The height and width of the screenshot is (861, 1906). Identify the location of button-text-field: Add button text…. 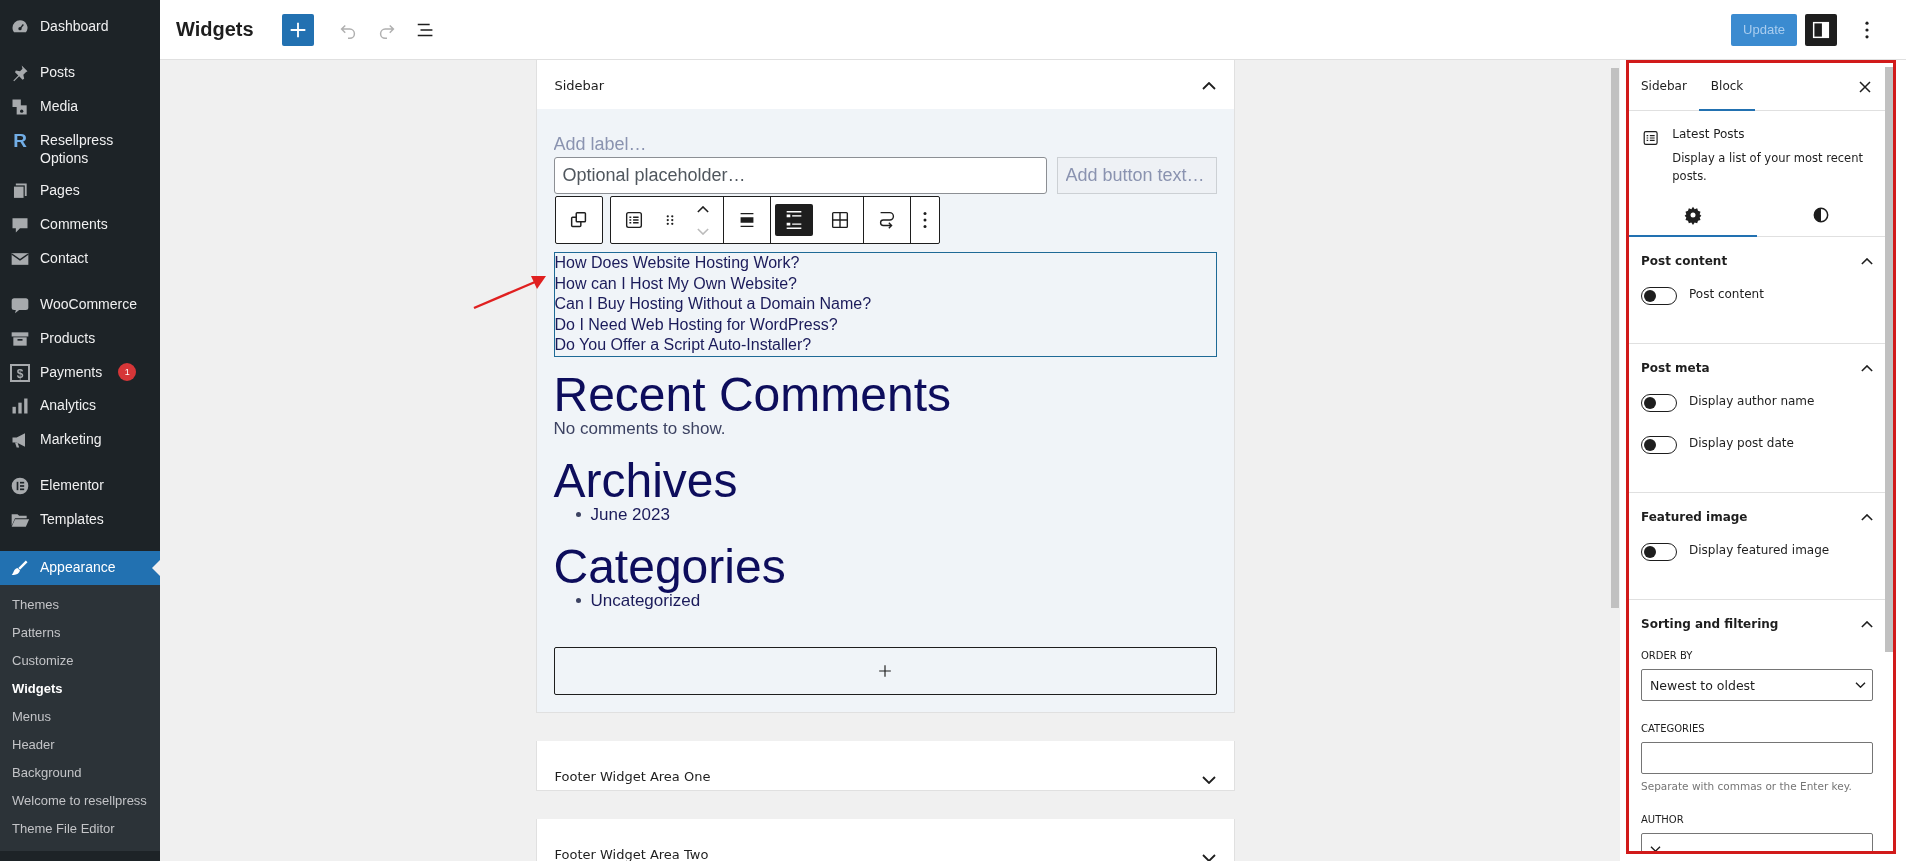
(1136, 175).